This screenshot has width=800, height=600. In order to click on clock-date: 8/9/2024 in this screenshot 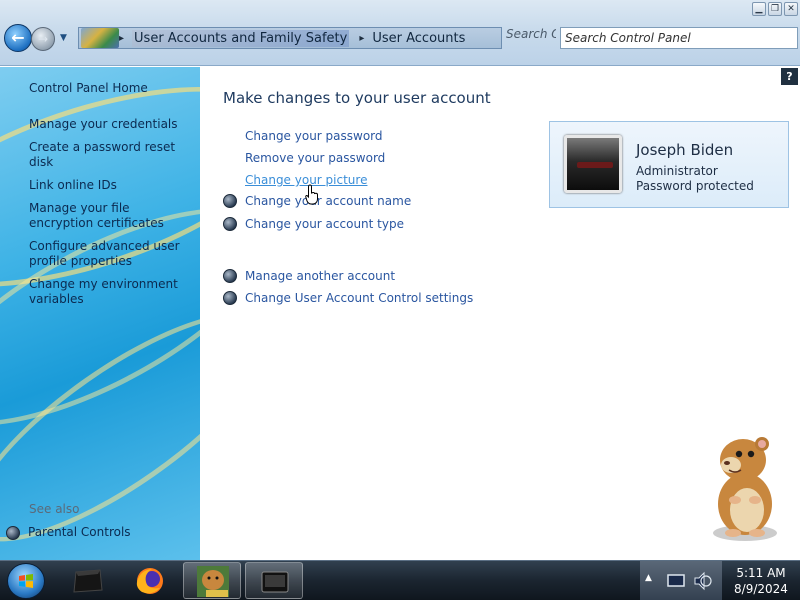, I will do `click(761, 589)`.